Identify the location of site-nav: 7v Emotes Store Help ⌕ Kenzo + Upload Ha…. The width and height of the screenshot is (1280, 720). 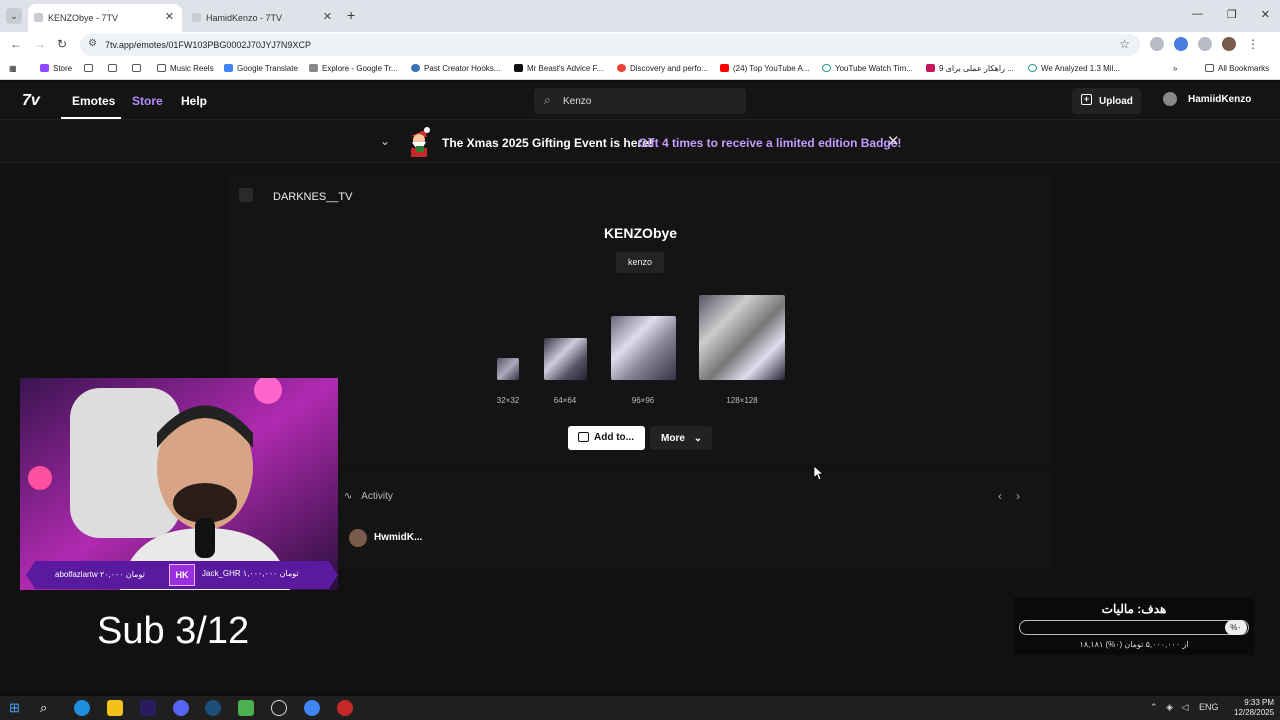
(640, 101).